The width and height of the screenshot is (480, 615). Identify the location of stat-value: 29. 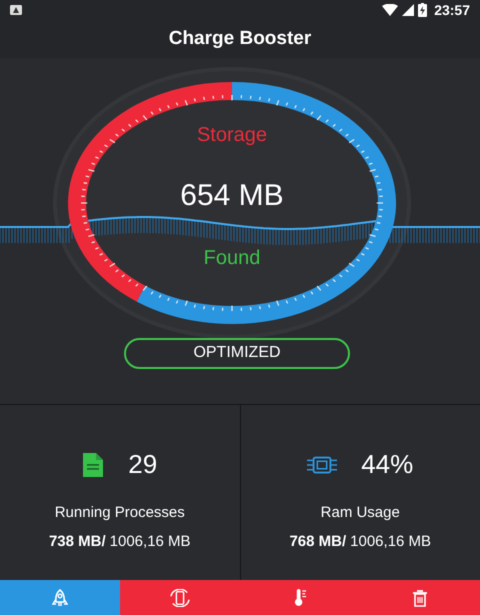
(143, 464).